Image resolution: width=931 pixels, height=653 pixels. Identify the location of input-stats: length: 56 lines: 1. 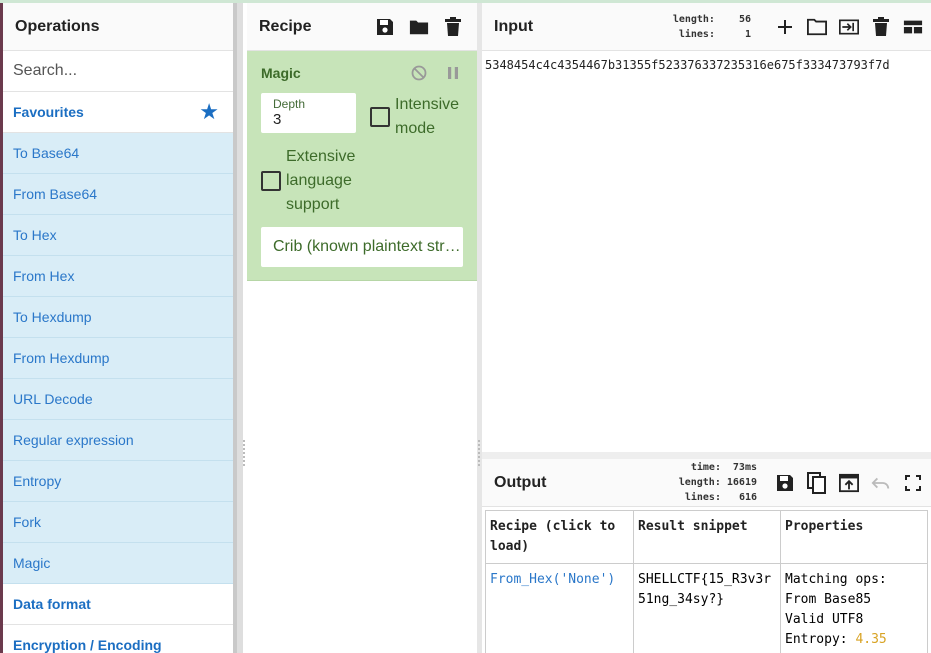
(712, 27).